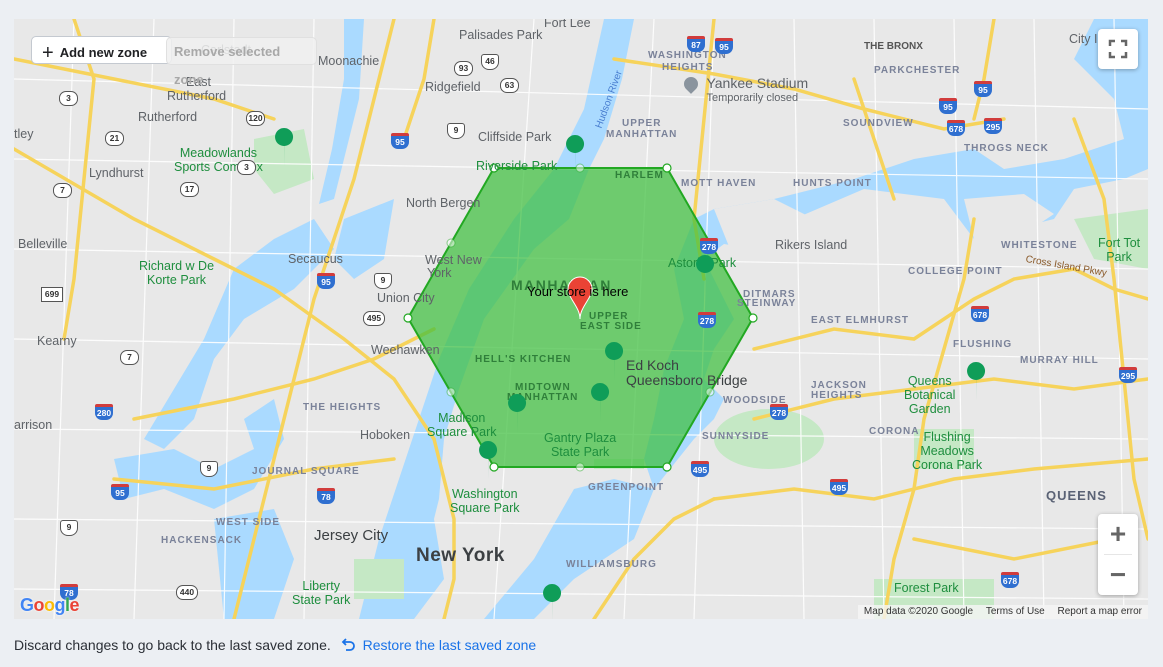  What do you see at coordinates (43, 244) in the screenshot?
I see `map-label-city: Belleville` at bounding box center [43, 244].